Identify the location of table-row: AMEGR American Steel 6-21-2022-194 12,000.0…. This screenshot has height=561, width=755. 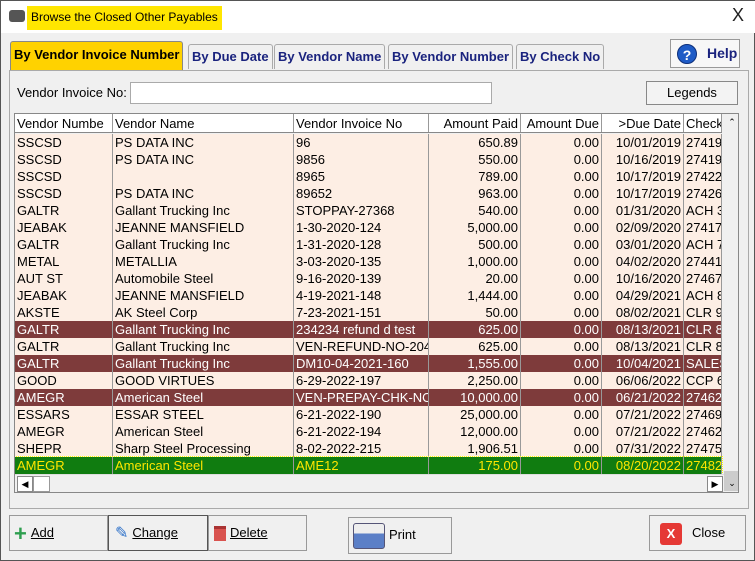
(368, 431).